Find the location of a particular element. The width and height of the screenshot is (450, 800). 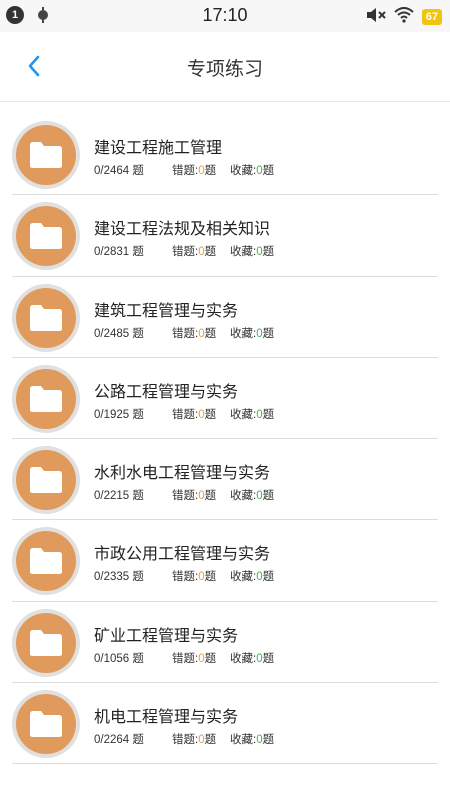

status-right: 67 is located at coordinates (404, 17).